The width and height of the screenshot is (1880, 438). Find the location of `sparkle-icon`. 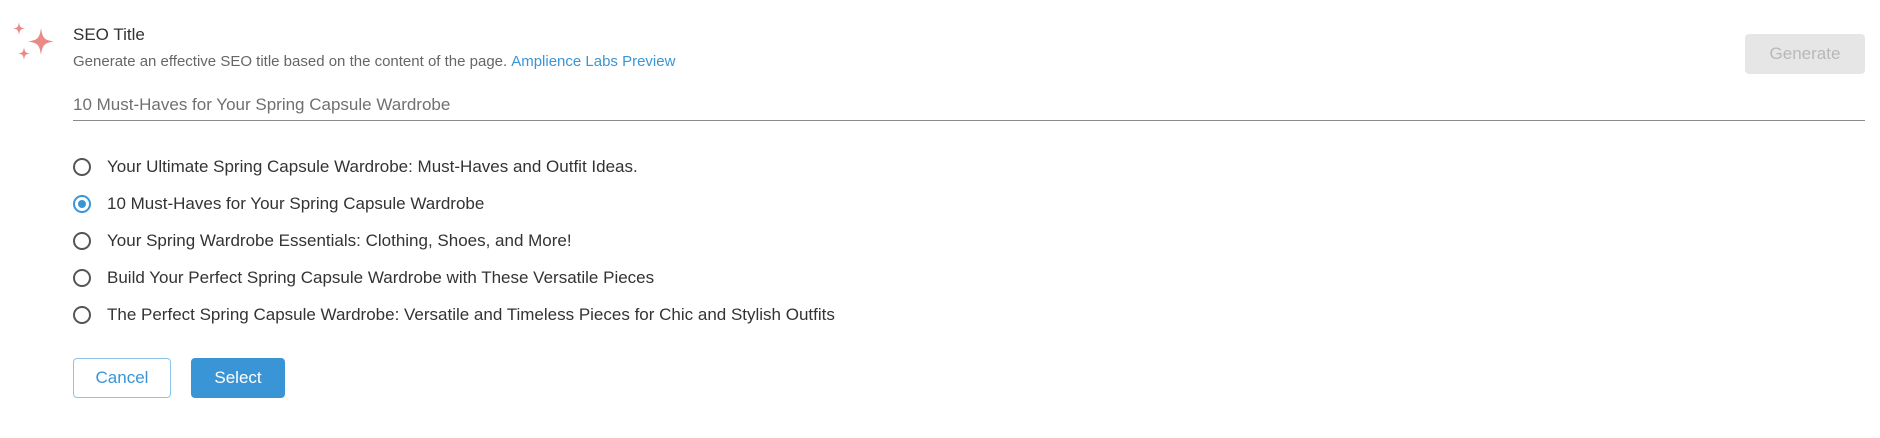

sparkle-icon is located at coordinates (33, 41).